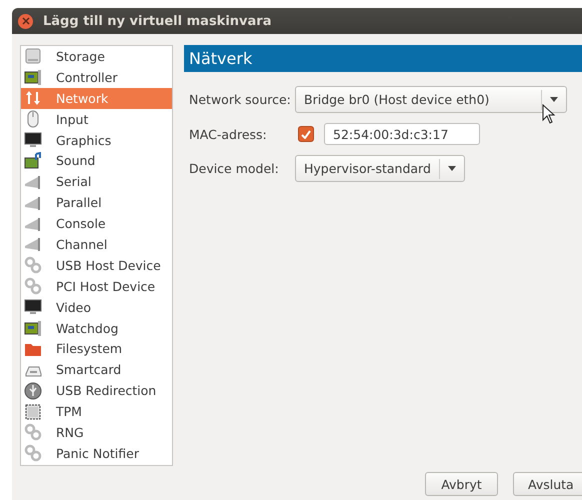 This screenshot has width=582, height=500. I want to click on section-header: Nätverk, so click(383, 58).